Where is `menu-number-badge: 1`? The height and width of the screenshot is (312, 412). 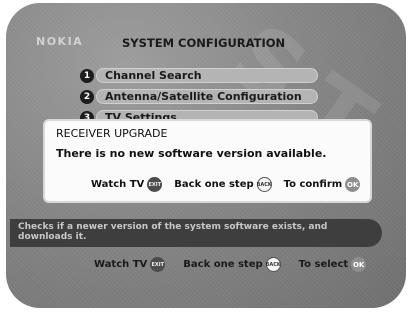 menu-number-badge: 1 is located at coordinates (87, 75).